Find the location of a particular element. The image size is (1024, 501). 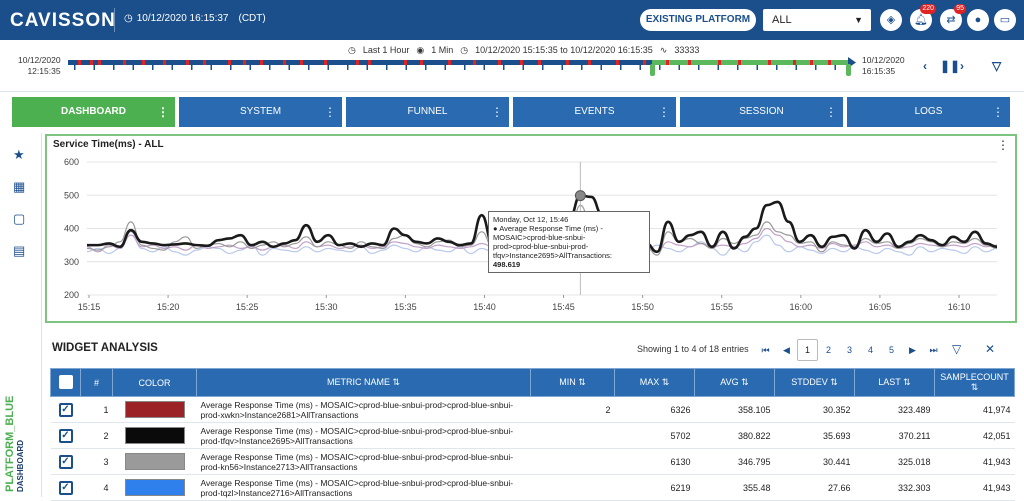

timeline-track is located at coordinates (463, 69).